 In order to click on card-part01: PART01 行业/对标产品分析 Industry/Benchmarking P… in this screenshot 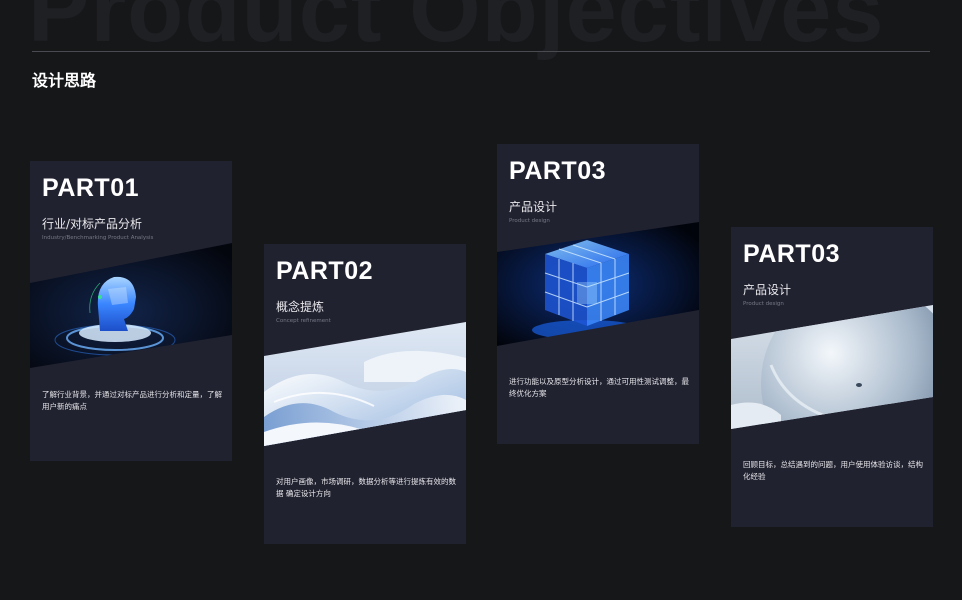, I will do `click(131, 311)`.